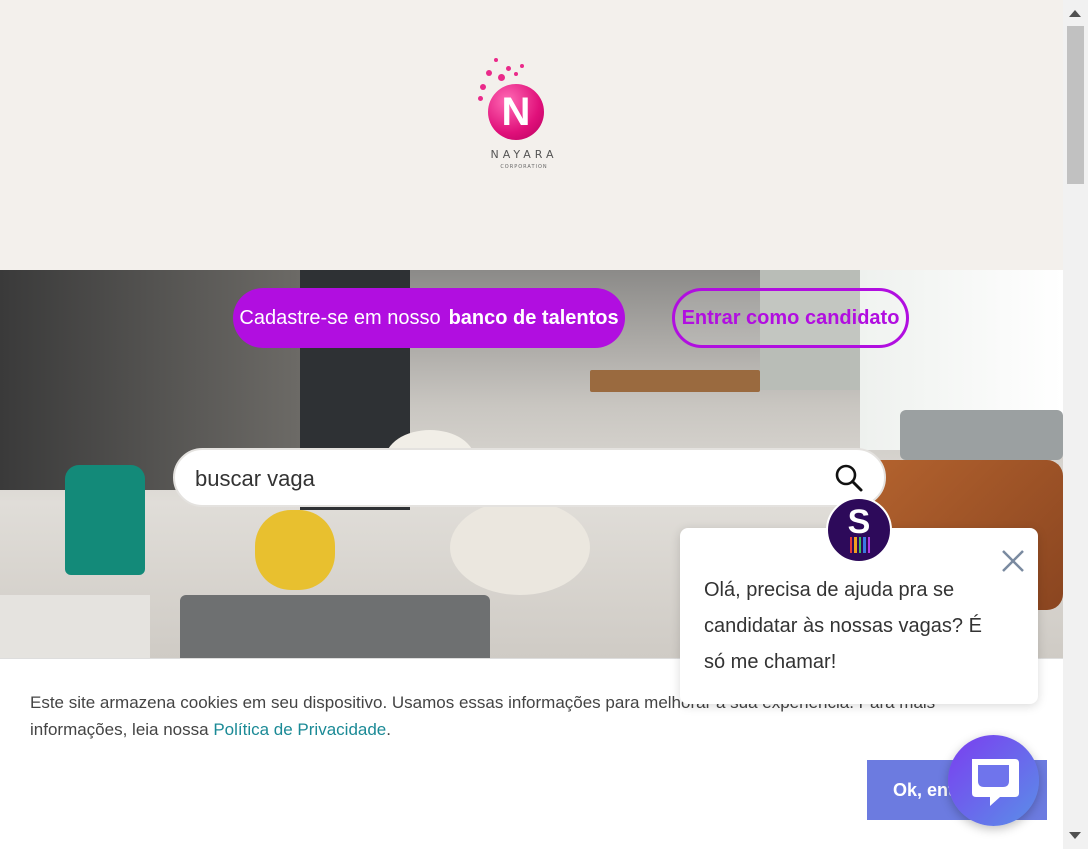  I want to click on chat-launcher-button, so click(993, 780).